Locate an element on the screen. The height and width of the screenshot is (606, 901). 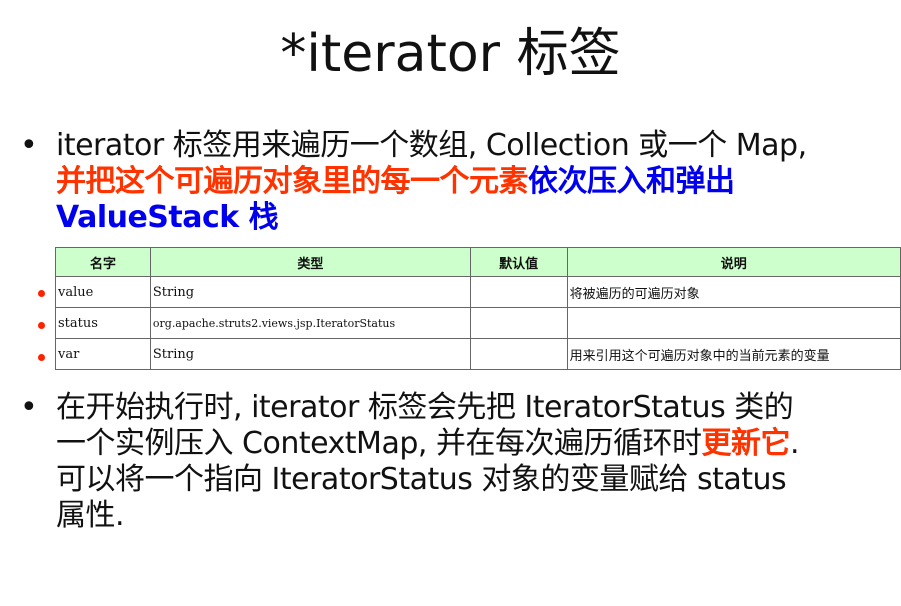
table-header-row: 名字 类型 默认值 说明 is located at coordinates (478, 262).